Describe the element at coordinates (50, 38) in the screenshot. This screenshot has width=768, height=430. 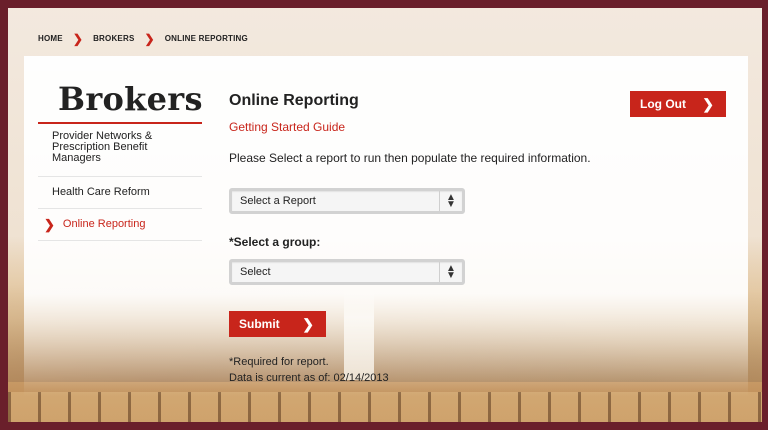
I see `breadcrumb-home: HOME` at that location.